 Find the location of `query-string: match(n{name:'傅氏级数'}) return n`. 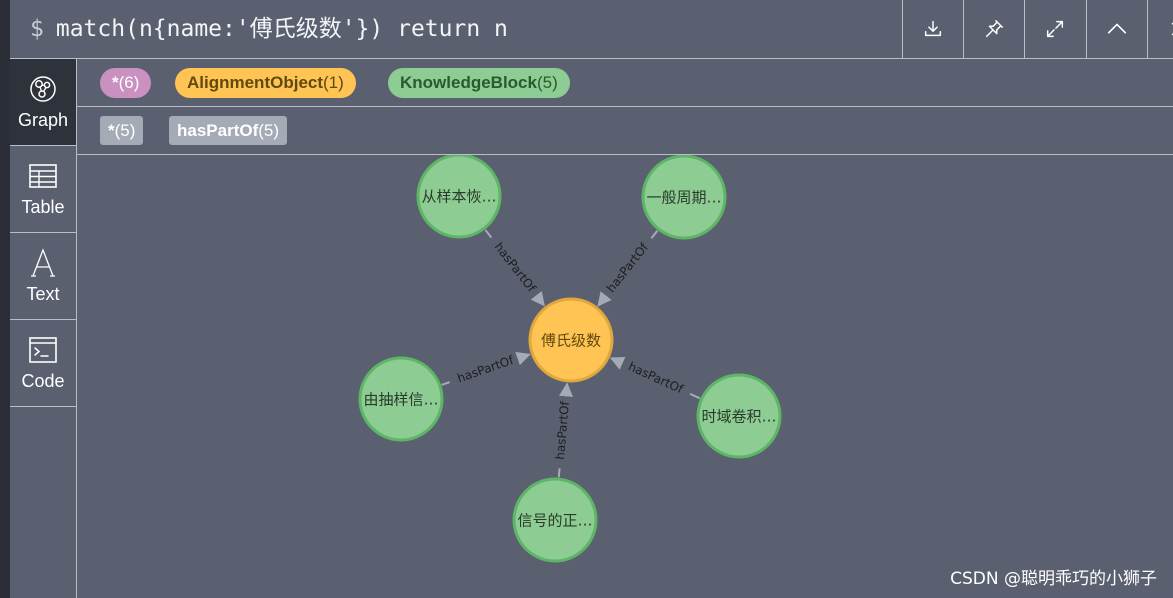

query-string: match(n{name:'傅氏级数'}) return n is located at coordinates (281, 29).